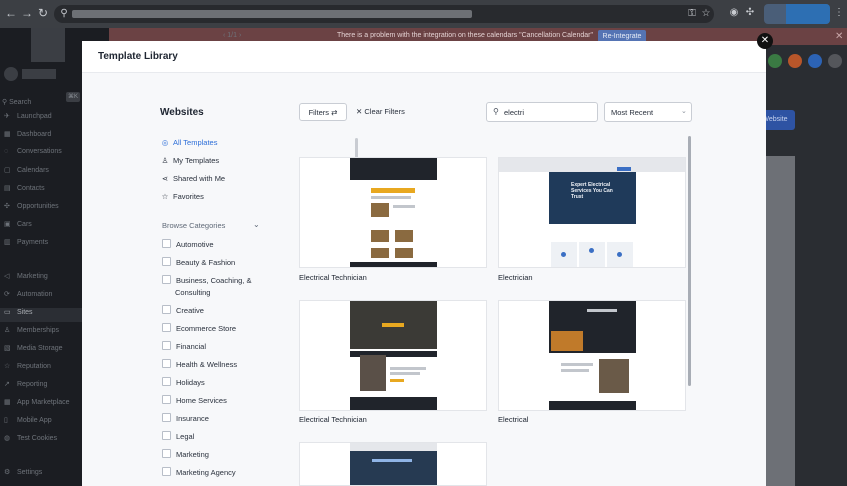 Image resolution: width=847 pixels, height=486 pixels. Describe the element at coordinates (515, 277) in the screenshot. I see `template-name: Electrician` at that location.